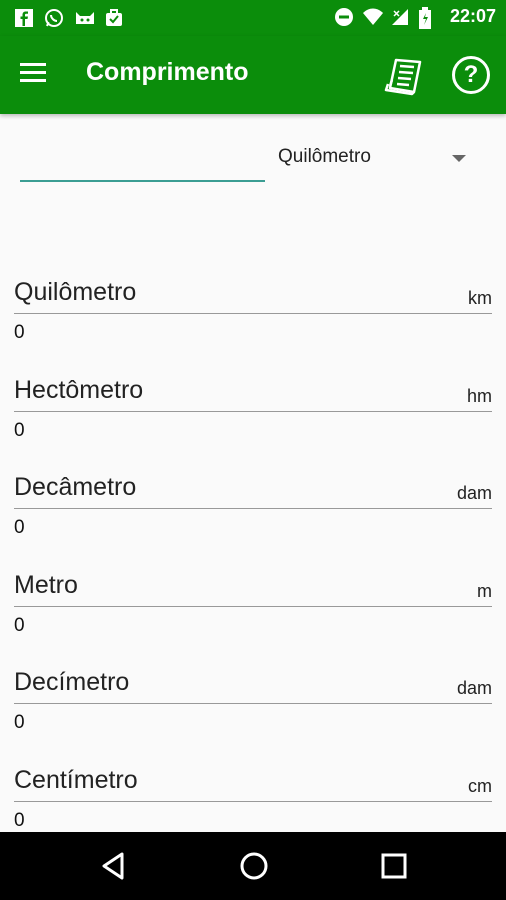 The width and height of the screenshot is (506, 900). Describe the element at coordinates (253, 75) in the screenshot. I see `app-bar: Comprimento ?` at that location.